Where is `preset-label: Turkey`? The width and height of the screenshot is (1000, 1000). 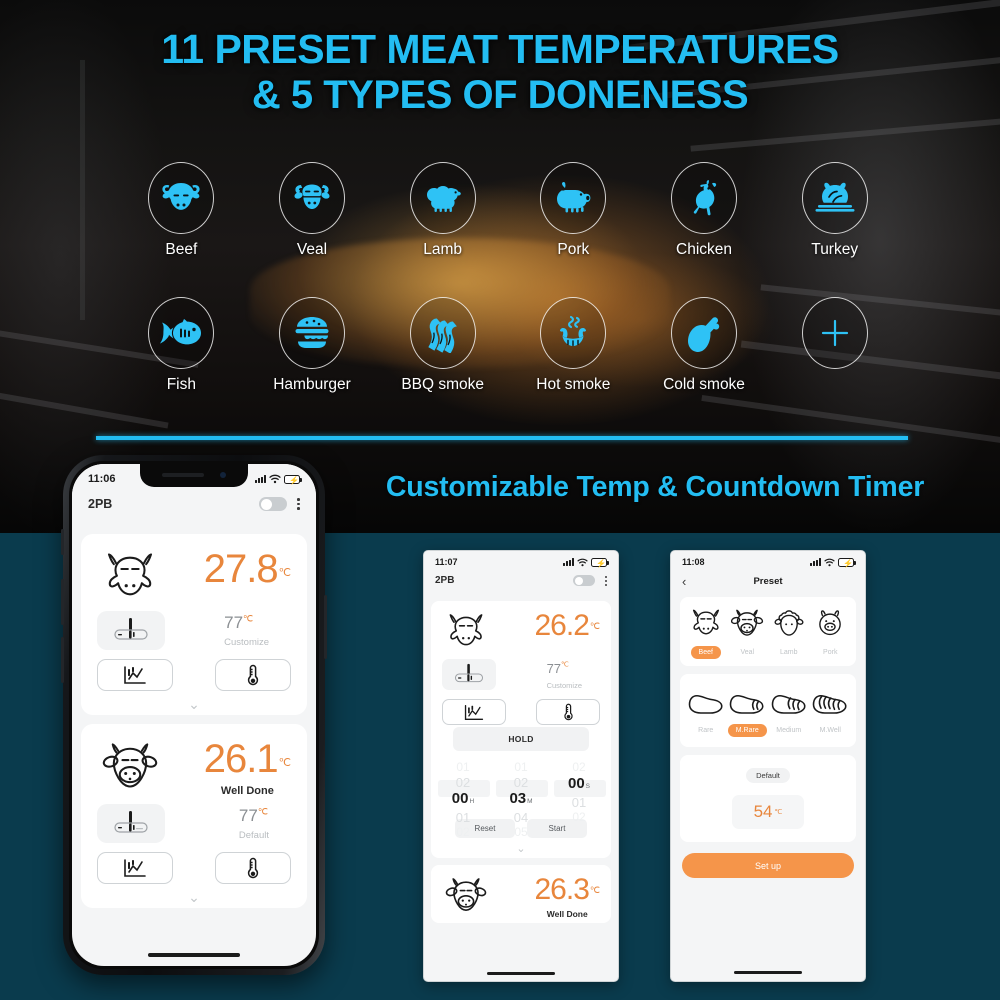 preset-label: Turkey is located at coordinates (835, 249).